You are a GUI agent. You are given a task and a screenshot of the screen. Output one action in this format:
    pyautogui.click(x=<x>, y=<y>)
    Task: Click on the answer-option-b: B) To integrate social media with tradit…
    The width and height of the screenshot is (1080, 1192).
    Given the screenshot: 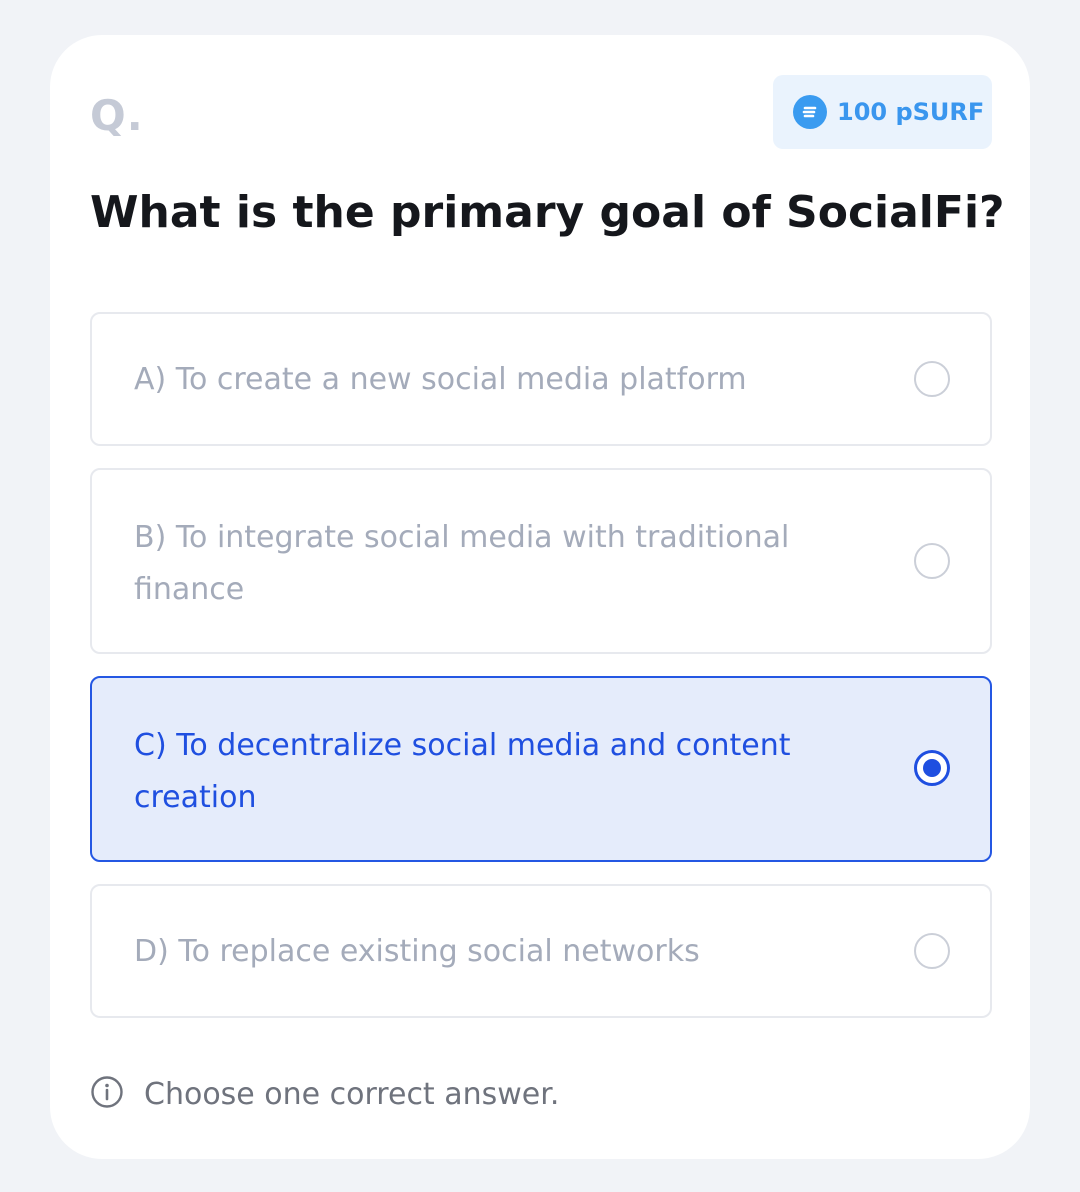 What is the action you would take?
    pyautogui.click(x=541, y=561)
    